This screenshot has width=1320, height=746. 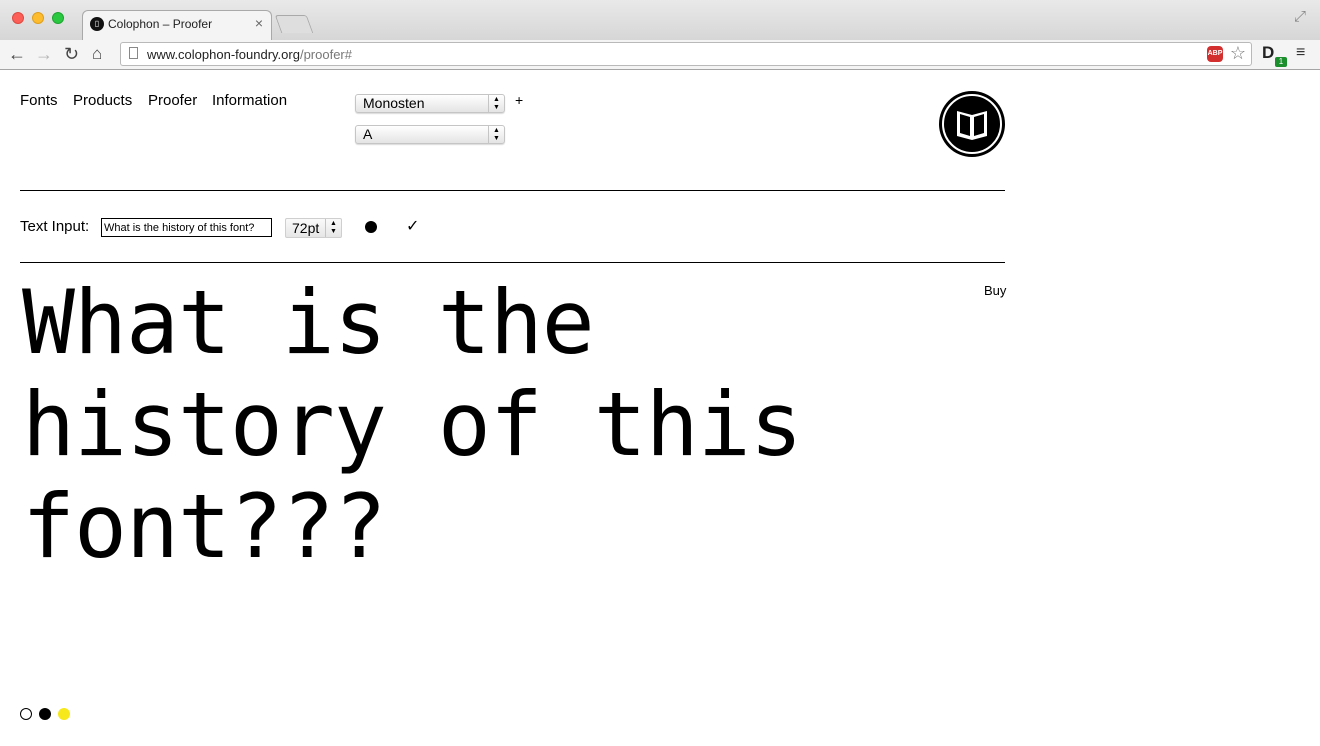 I want to click on browser-menu-icon: ≡, so click(x=1300, y=53).